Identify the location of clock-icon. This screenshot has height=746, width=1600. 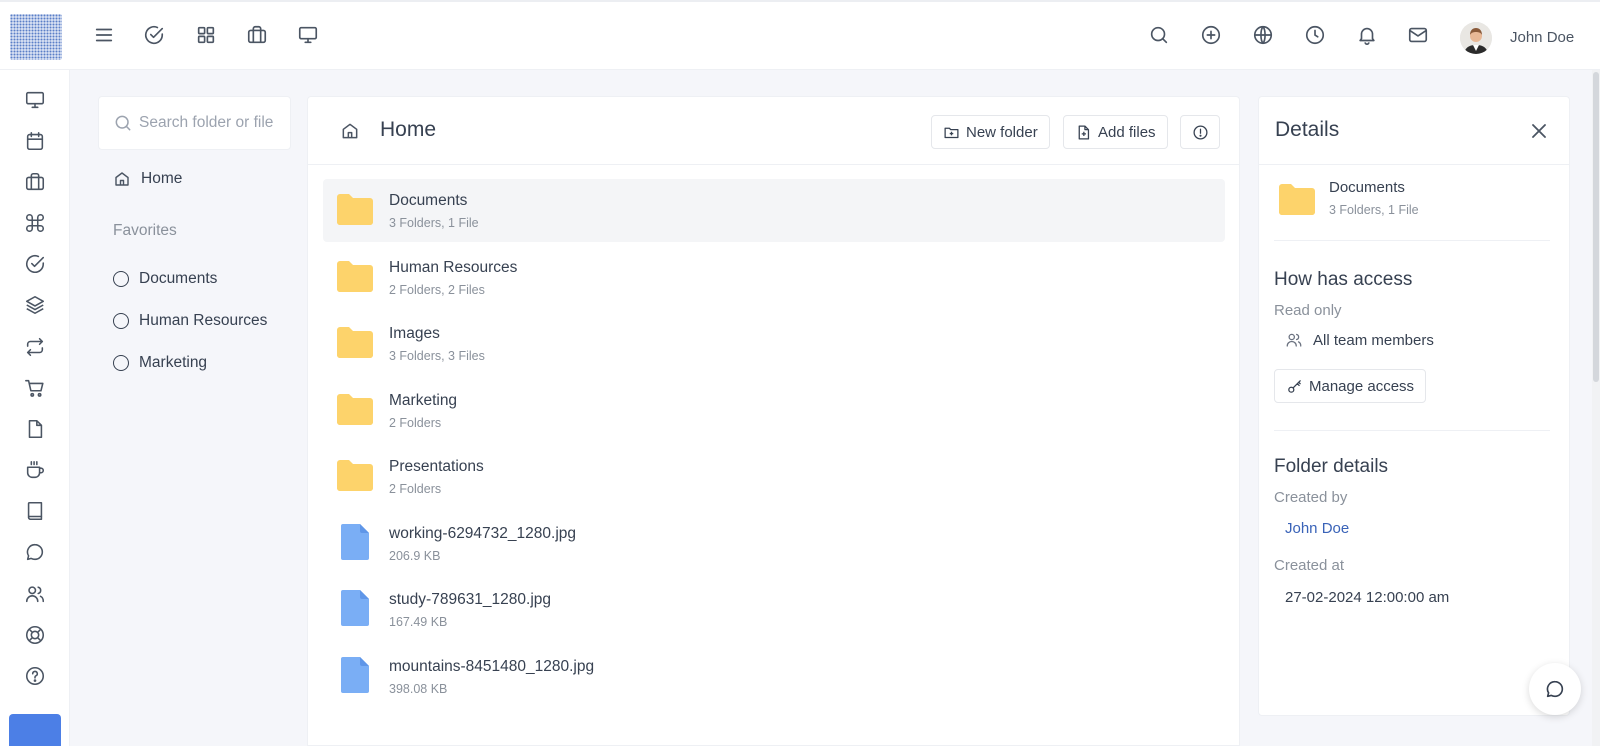
(1316, 36).